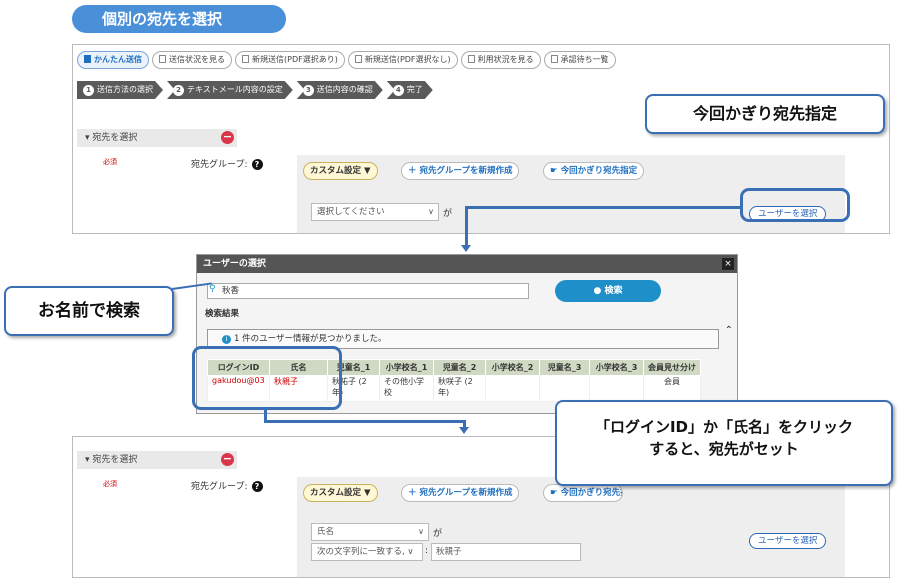  Describe the element at coordinates (118, 59) in the screenshot. I see `tab-label: かんたん送信` at that location.